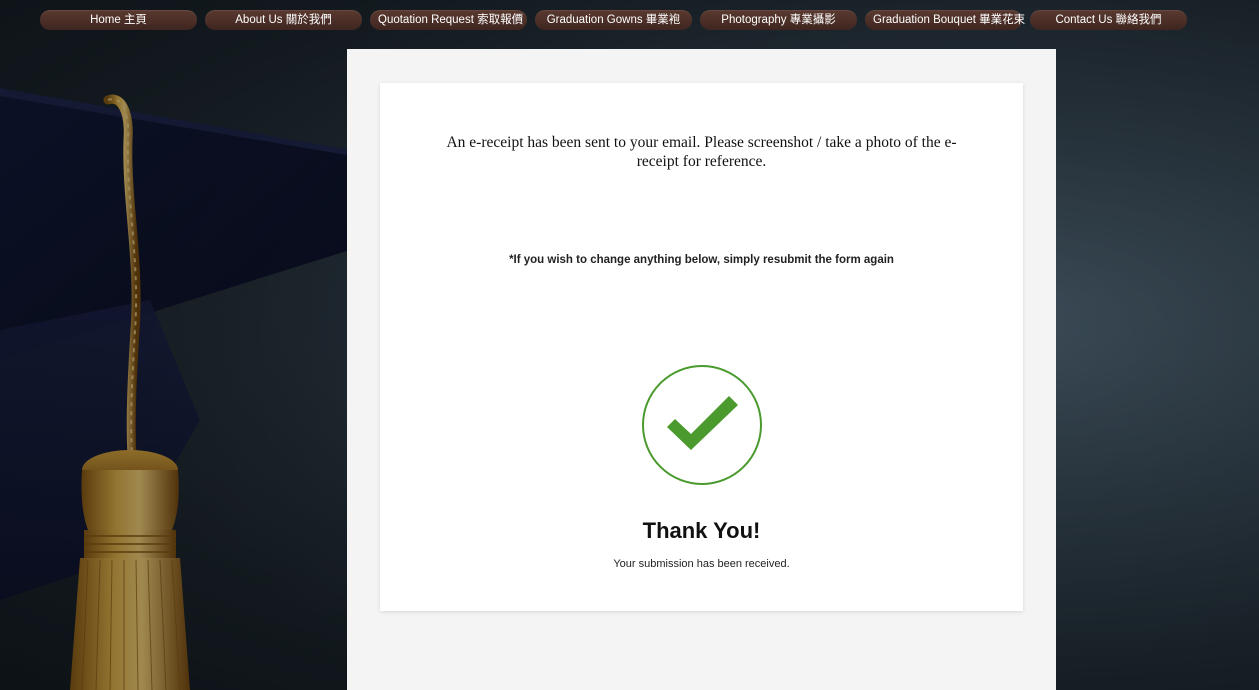 The width and height of the screenshot is (1259, 690). I want to click on thank-you-heading: Thank You!, so click(701, 530).